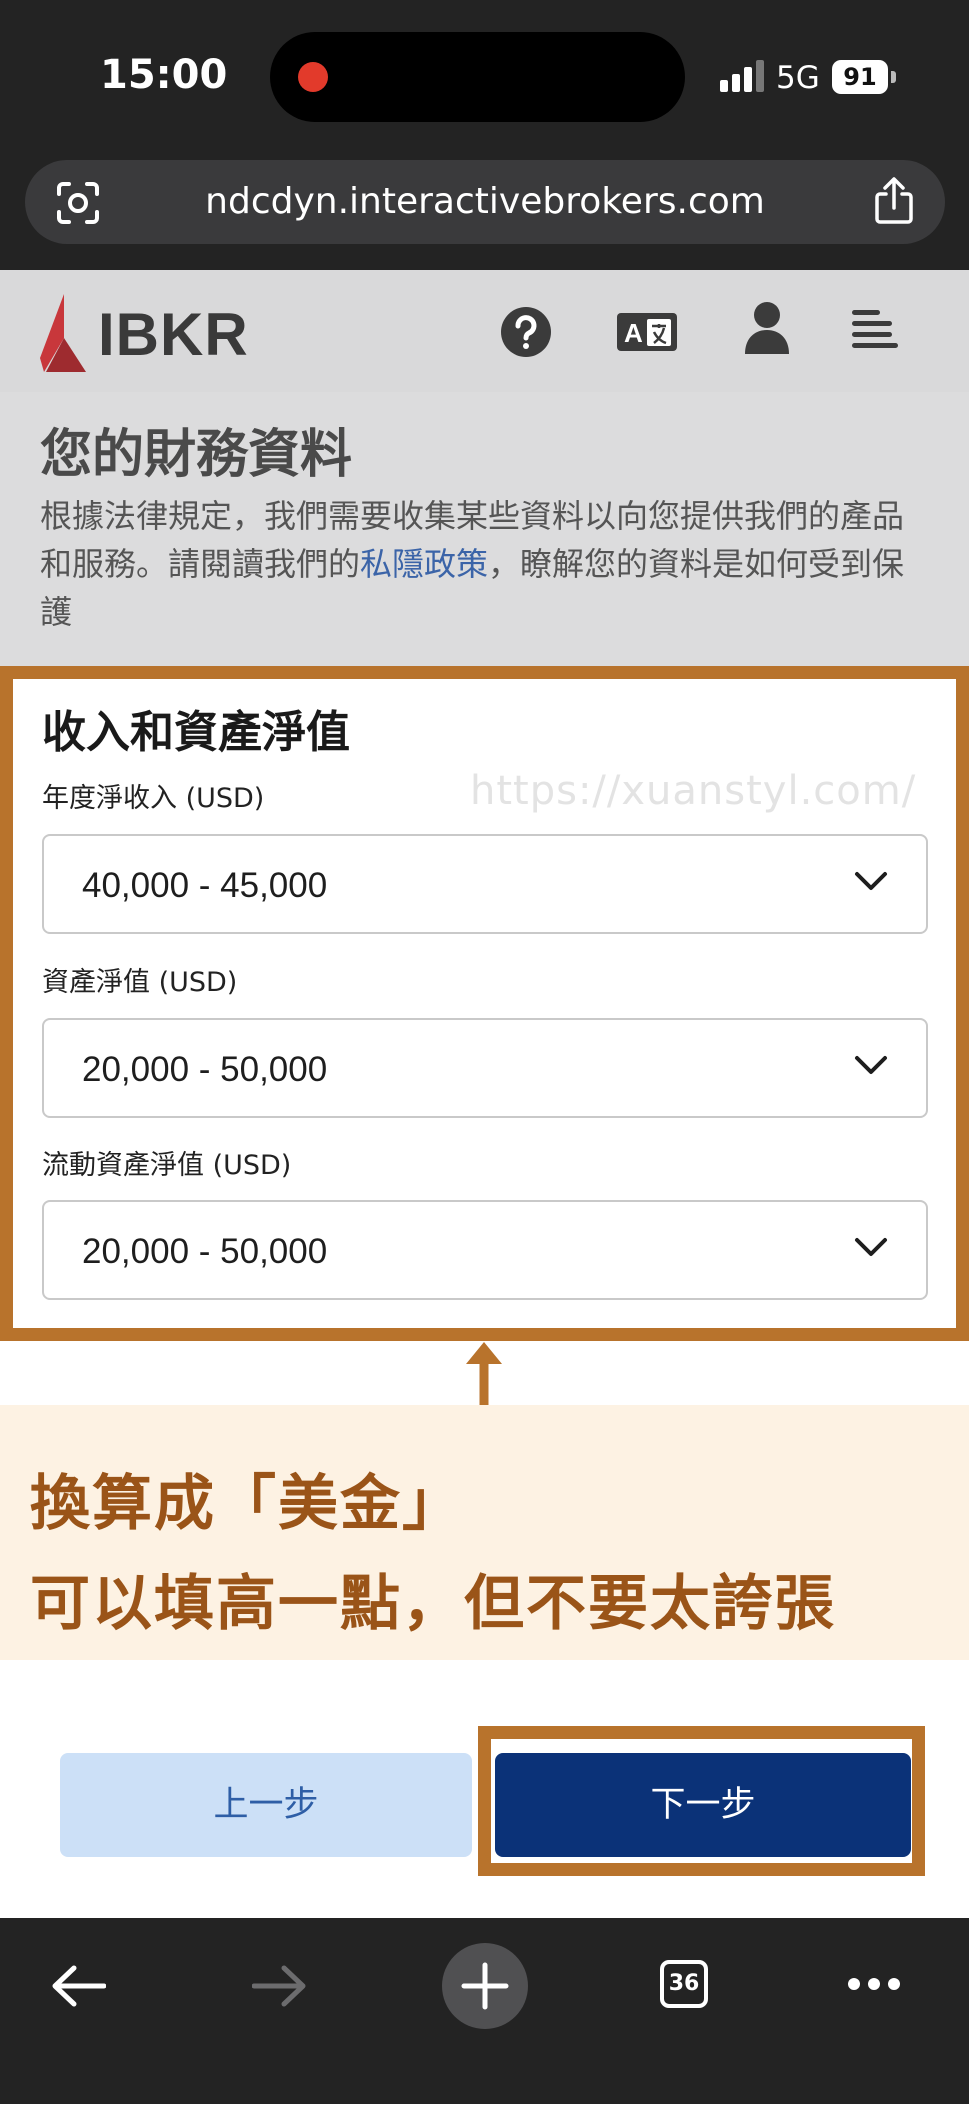 The width and height of the screenshot is (969, 2104). Describe the element at coordinates (196, 455) in the screenshot. I see `page-title: 您的財務資料` at that location.